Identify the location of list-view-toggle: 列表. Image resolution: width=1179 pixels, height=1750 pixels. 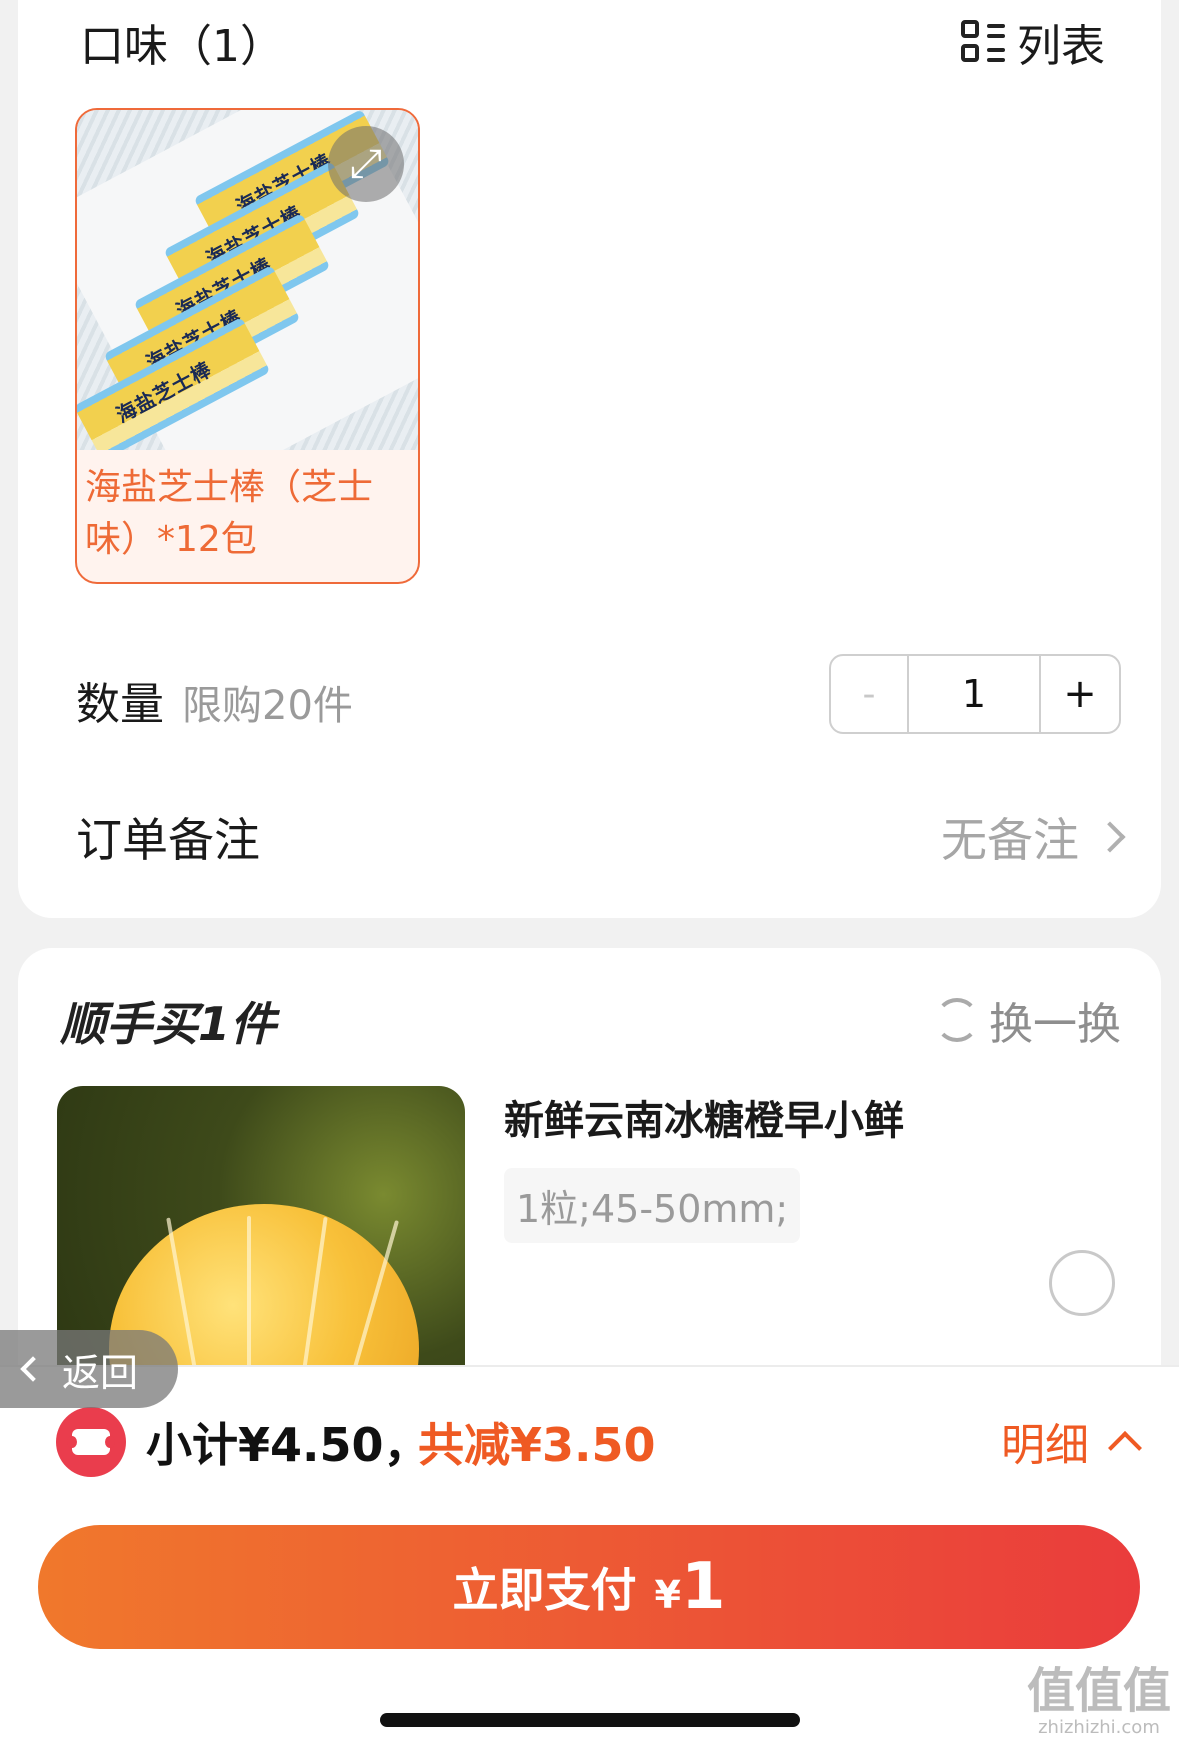
(1033, 42).